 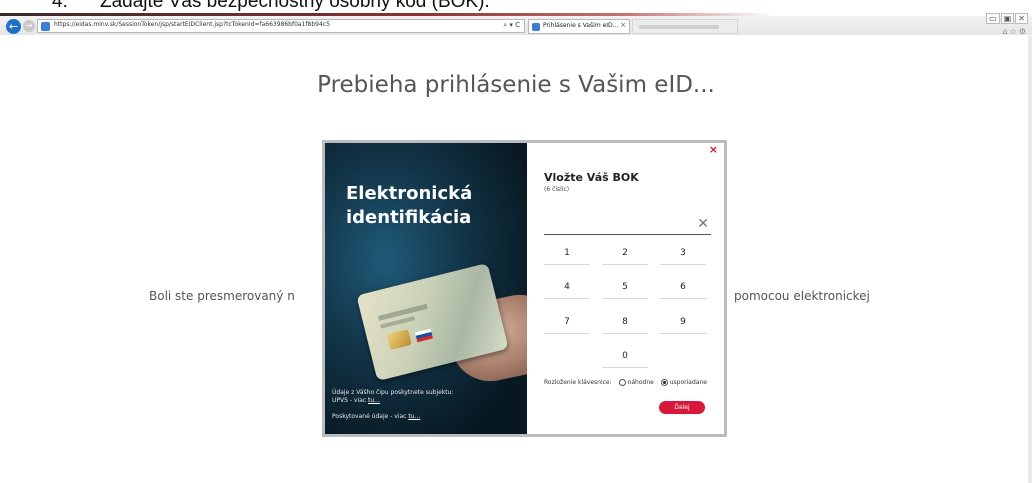 I want to click on pin-input: ✕, so click(x=627, y=225).